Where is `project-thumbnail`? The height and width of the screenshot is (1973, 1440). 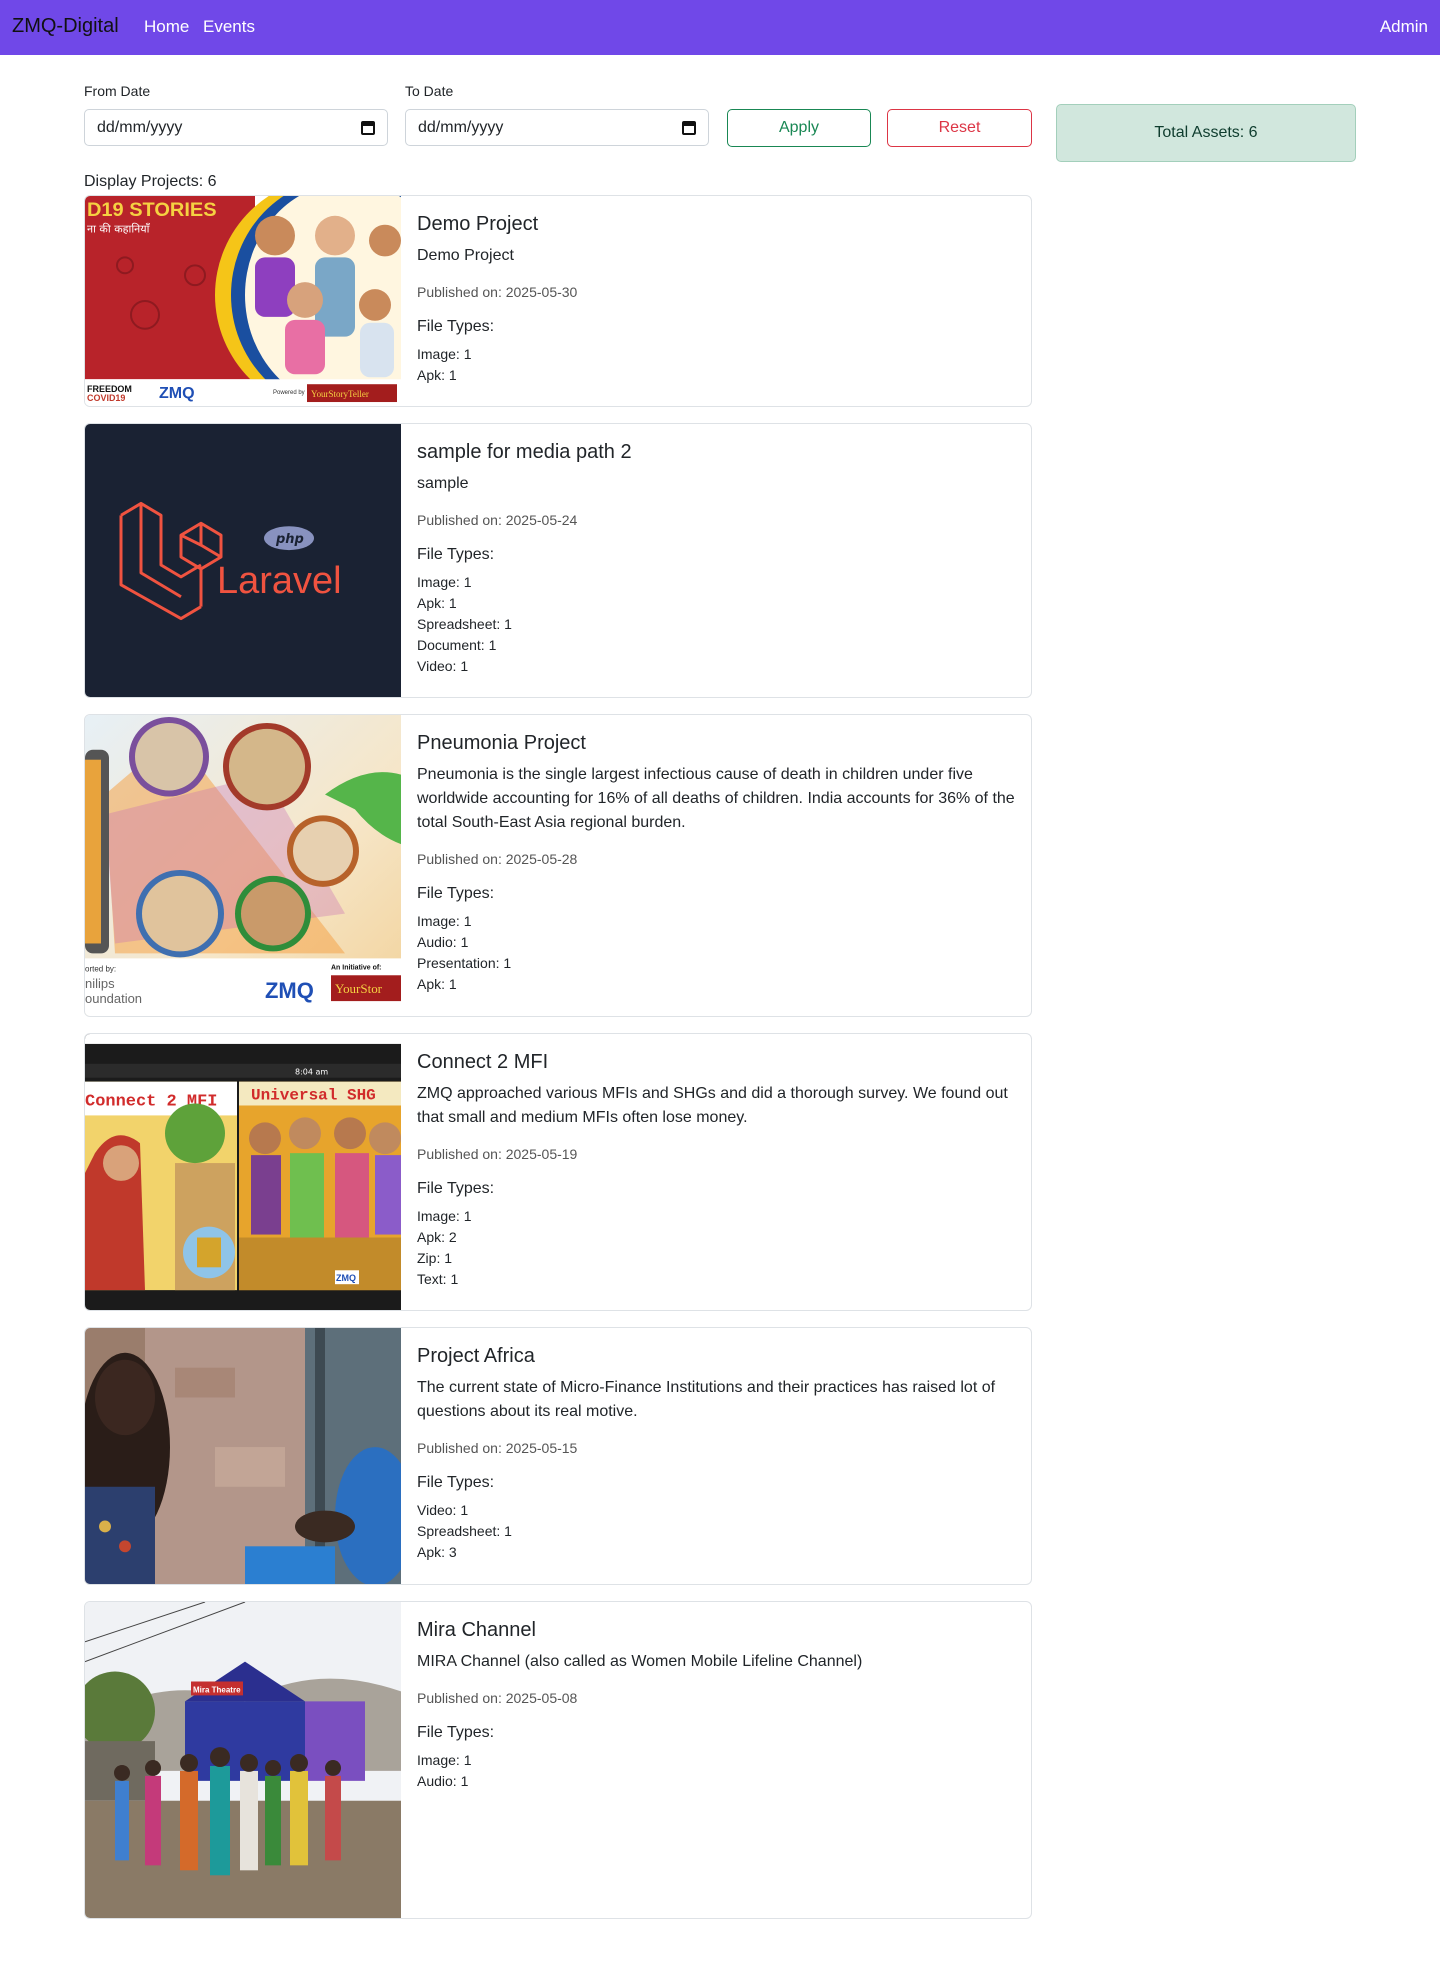
project-thumbnail is located at coordinates (243, 1456).